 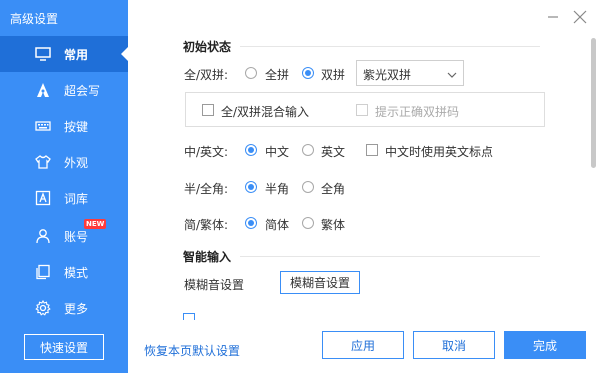 What do you see at coordinates (580, 17) in the screenshot?
I see `close-icon` at bounding box center [580, 17].